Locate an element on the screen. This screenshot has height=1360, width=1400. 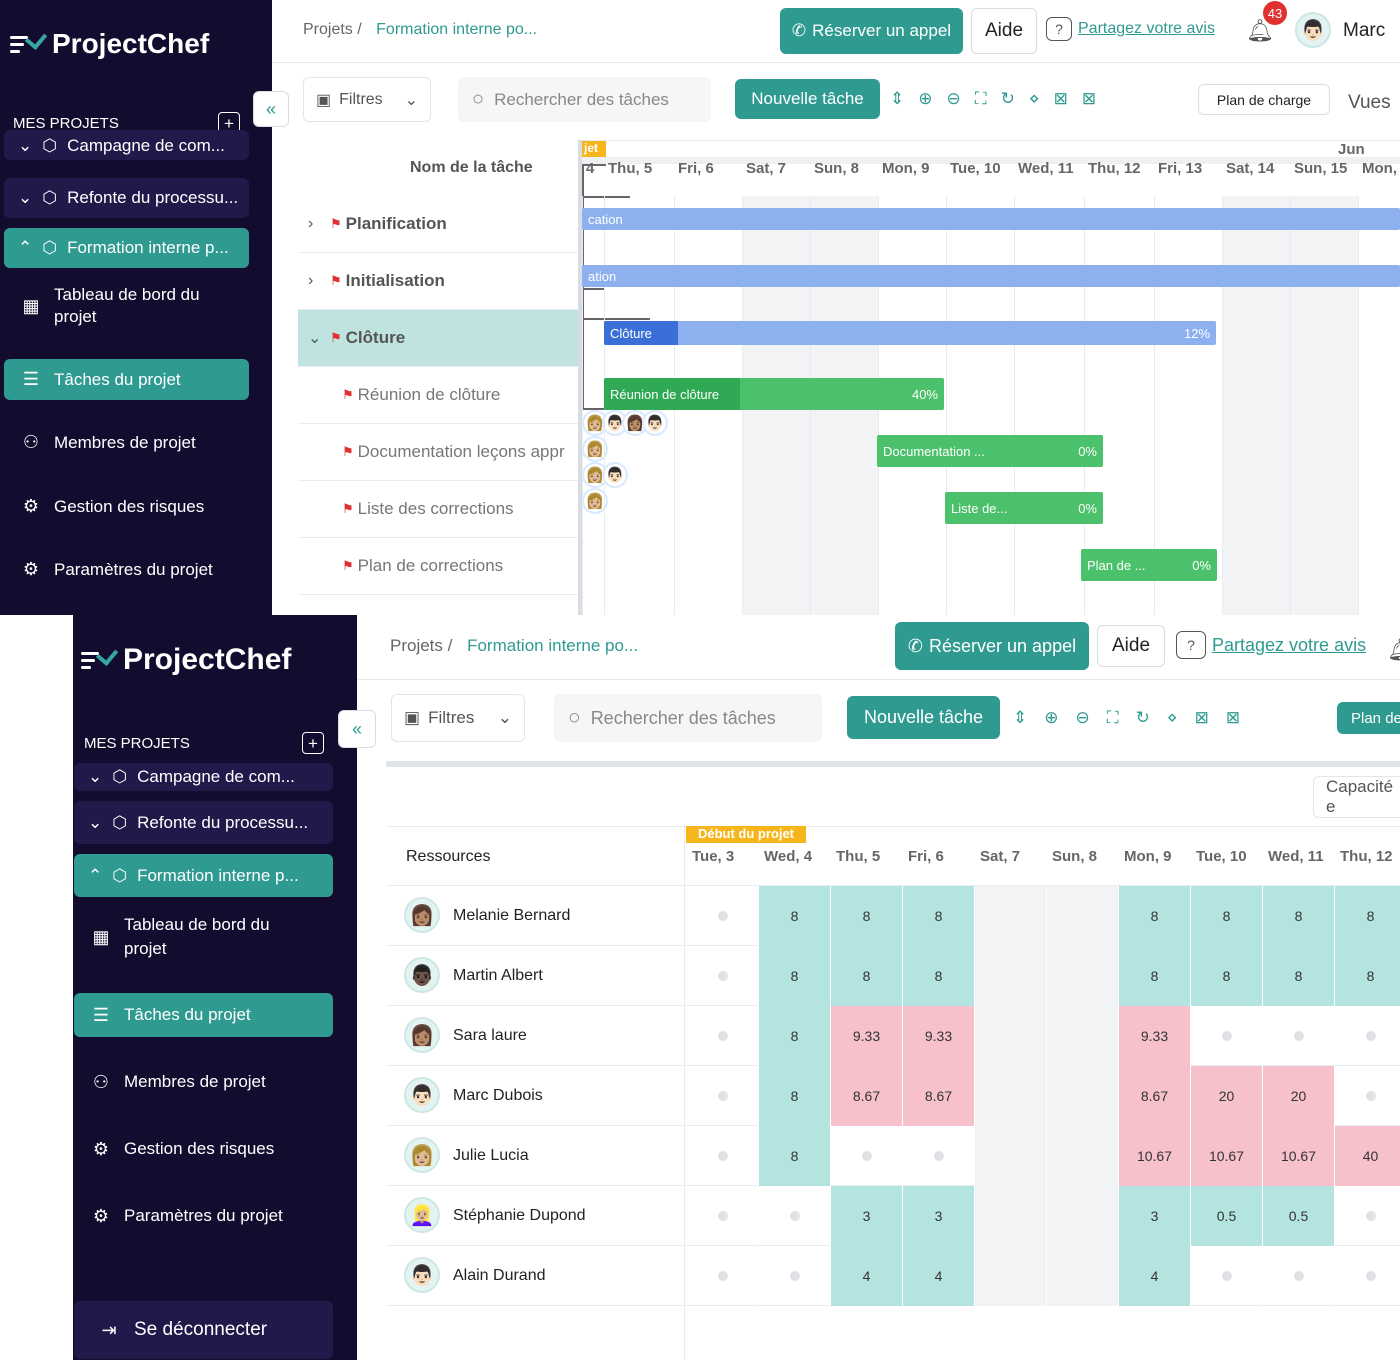
resource-row: 👨🏿 Martin Albert 8 8 8 8 8 8 8 is located at coordinates (893, 976).